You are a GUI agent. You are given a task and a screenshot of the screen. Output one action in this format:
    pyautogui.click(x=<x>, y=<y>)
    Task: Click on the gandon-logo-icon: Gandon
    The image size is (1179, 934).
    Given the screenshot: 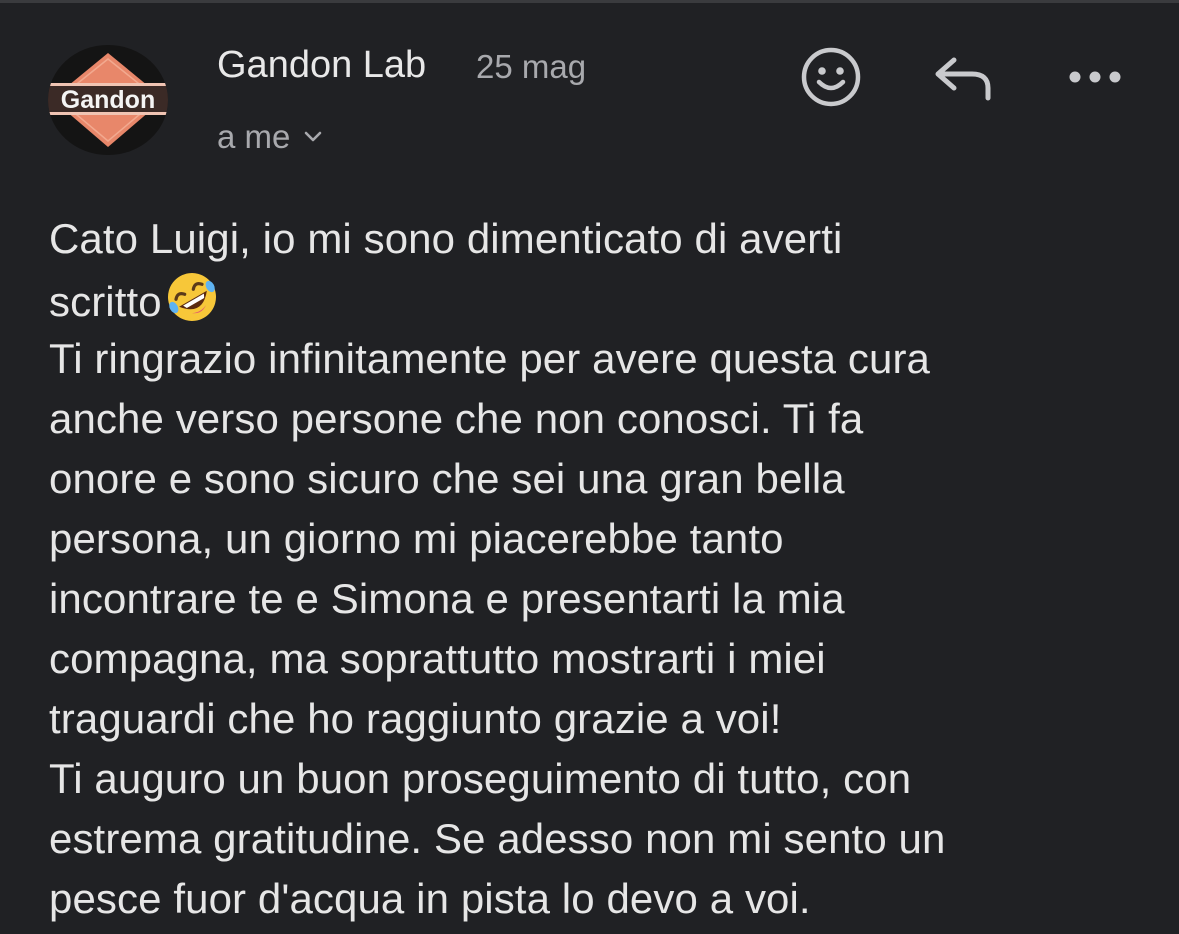 What is the action you would take?
    pyautogui.click(x=108, y=100)
    